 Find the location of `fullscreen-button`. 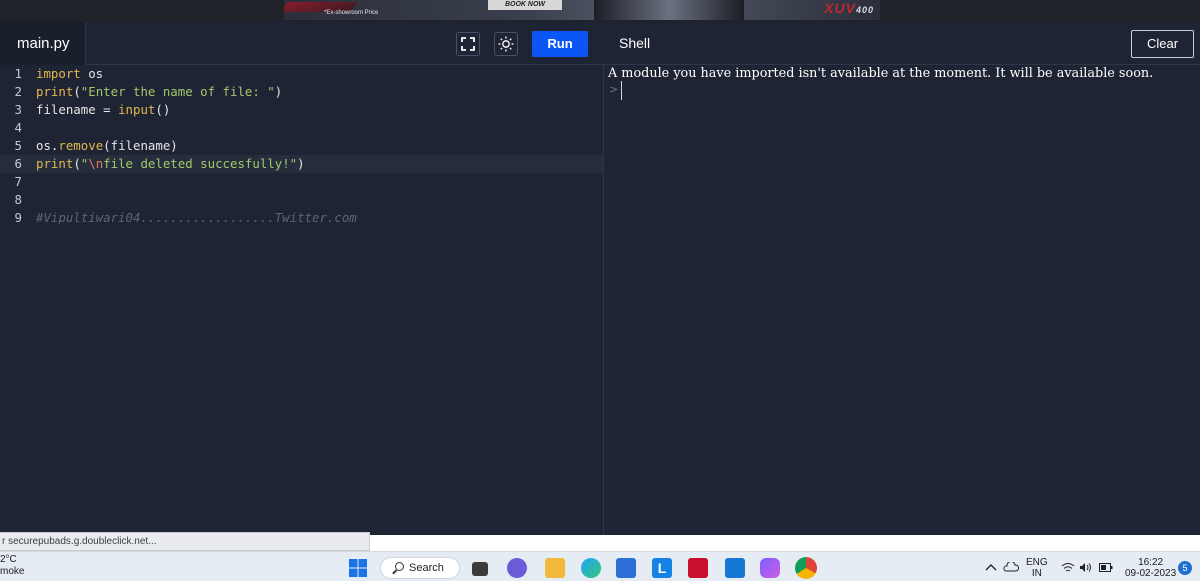

fullscreen-button is located at coordinates (468, 44).